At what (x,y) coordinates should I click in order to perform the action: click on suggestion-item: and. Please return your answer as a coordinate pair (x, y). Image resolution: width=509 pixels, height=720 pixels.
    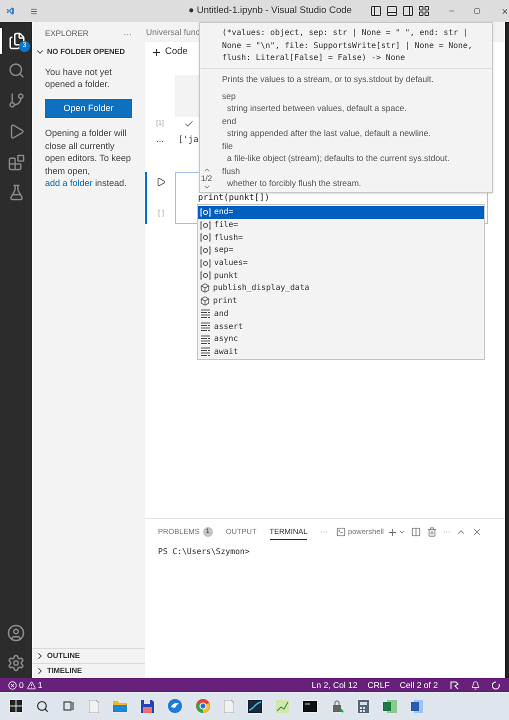
    Looking at the image, I should click on (341, 314).